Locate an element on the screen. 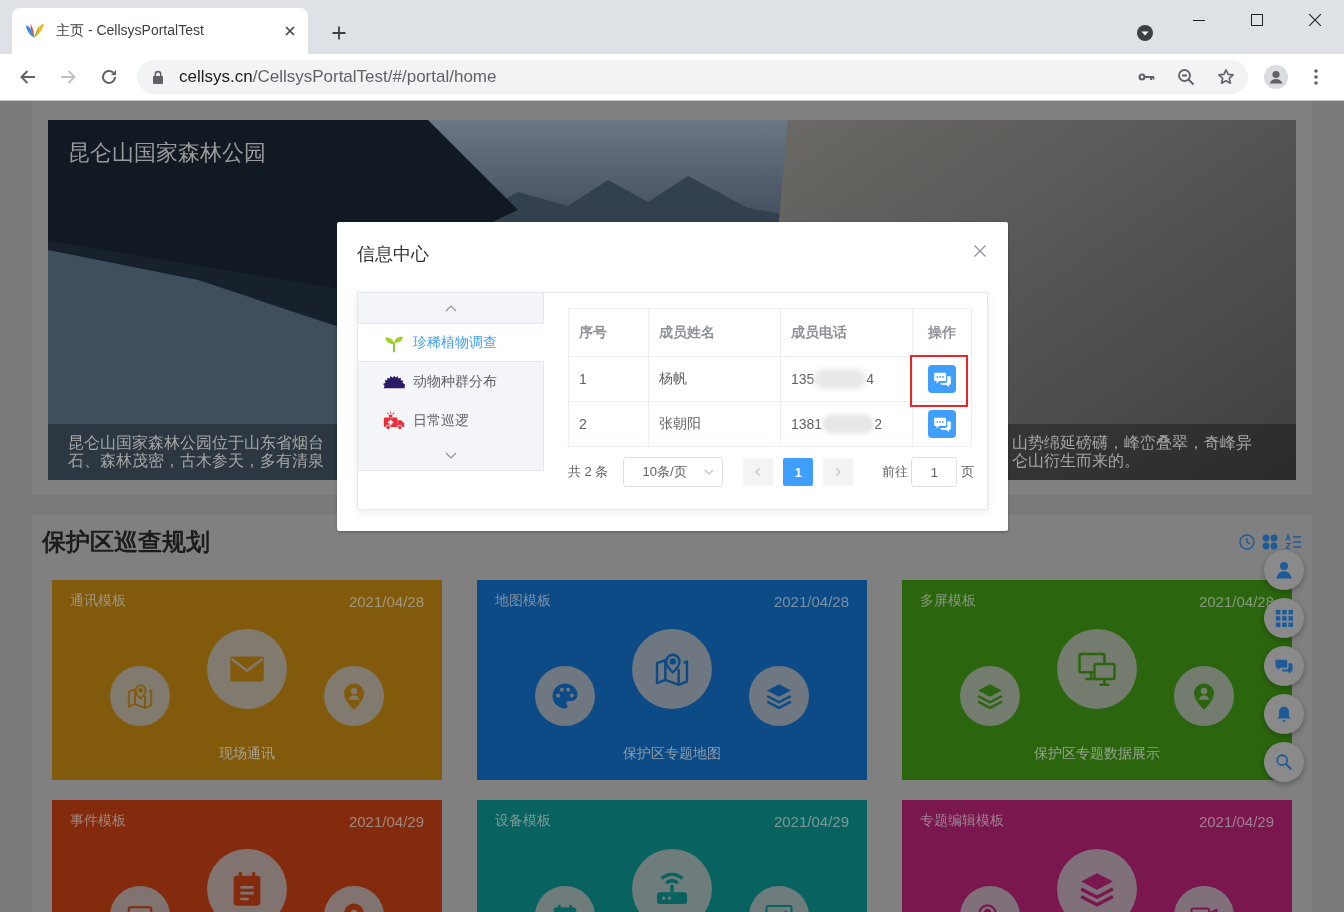 The height and width of the screenshot is (912, 1344). dialog-title: 信息中心 is located at coordinates (393, 254).